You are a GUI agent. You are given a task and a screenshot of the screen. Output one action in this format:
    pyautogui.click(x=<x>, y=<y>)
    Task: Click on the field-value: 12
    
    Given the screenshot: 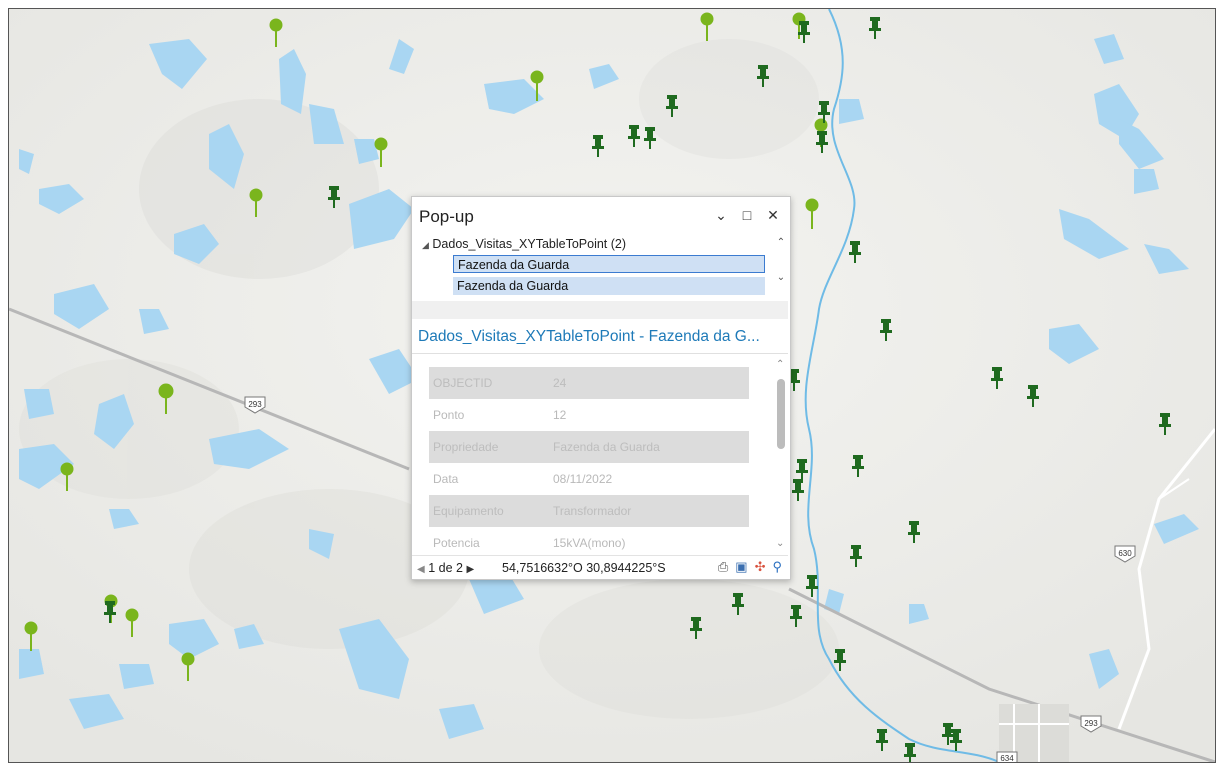 What is the action you would take?
    pyautogui.click(x=560, y=415)
    